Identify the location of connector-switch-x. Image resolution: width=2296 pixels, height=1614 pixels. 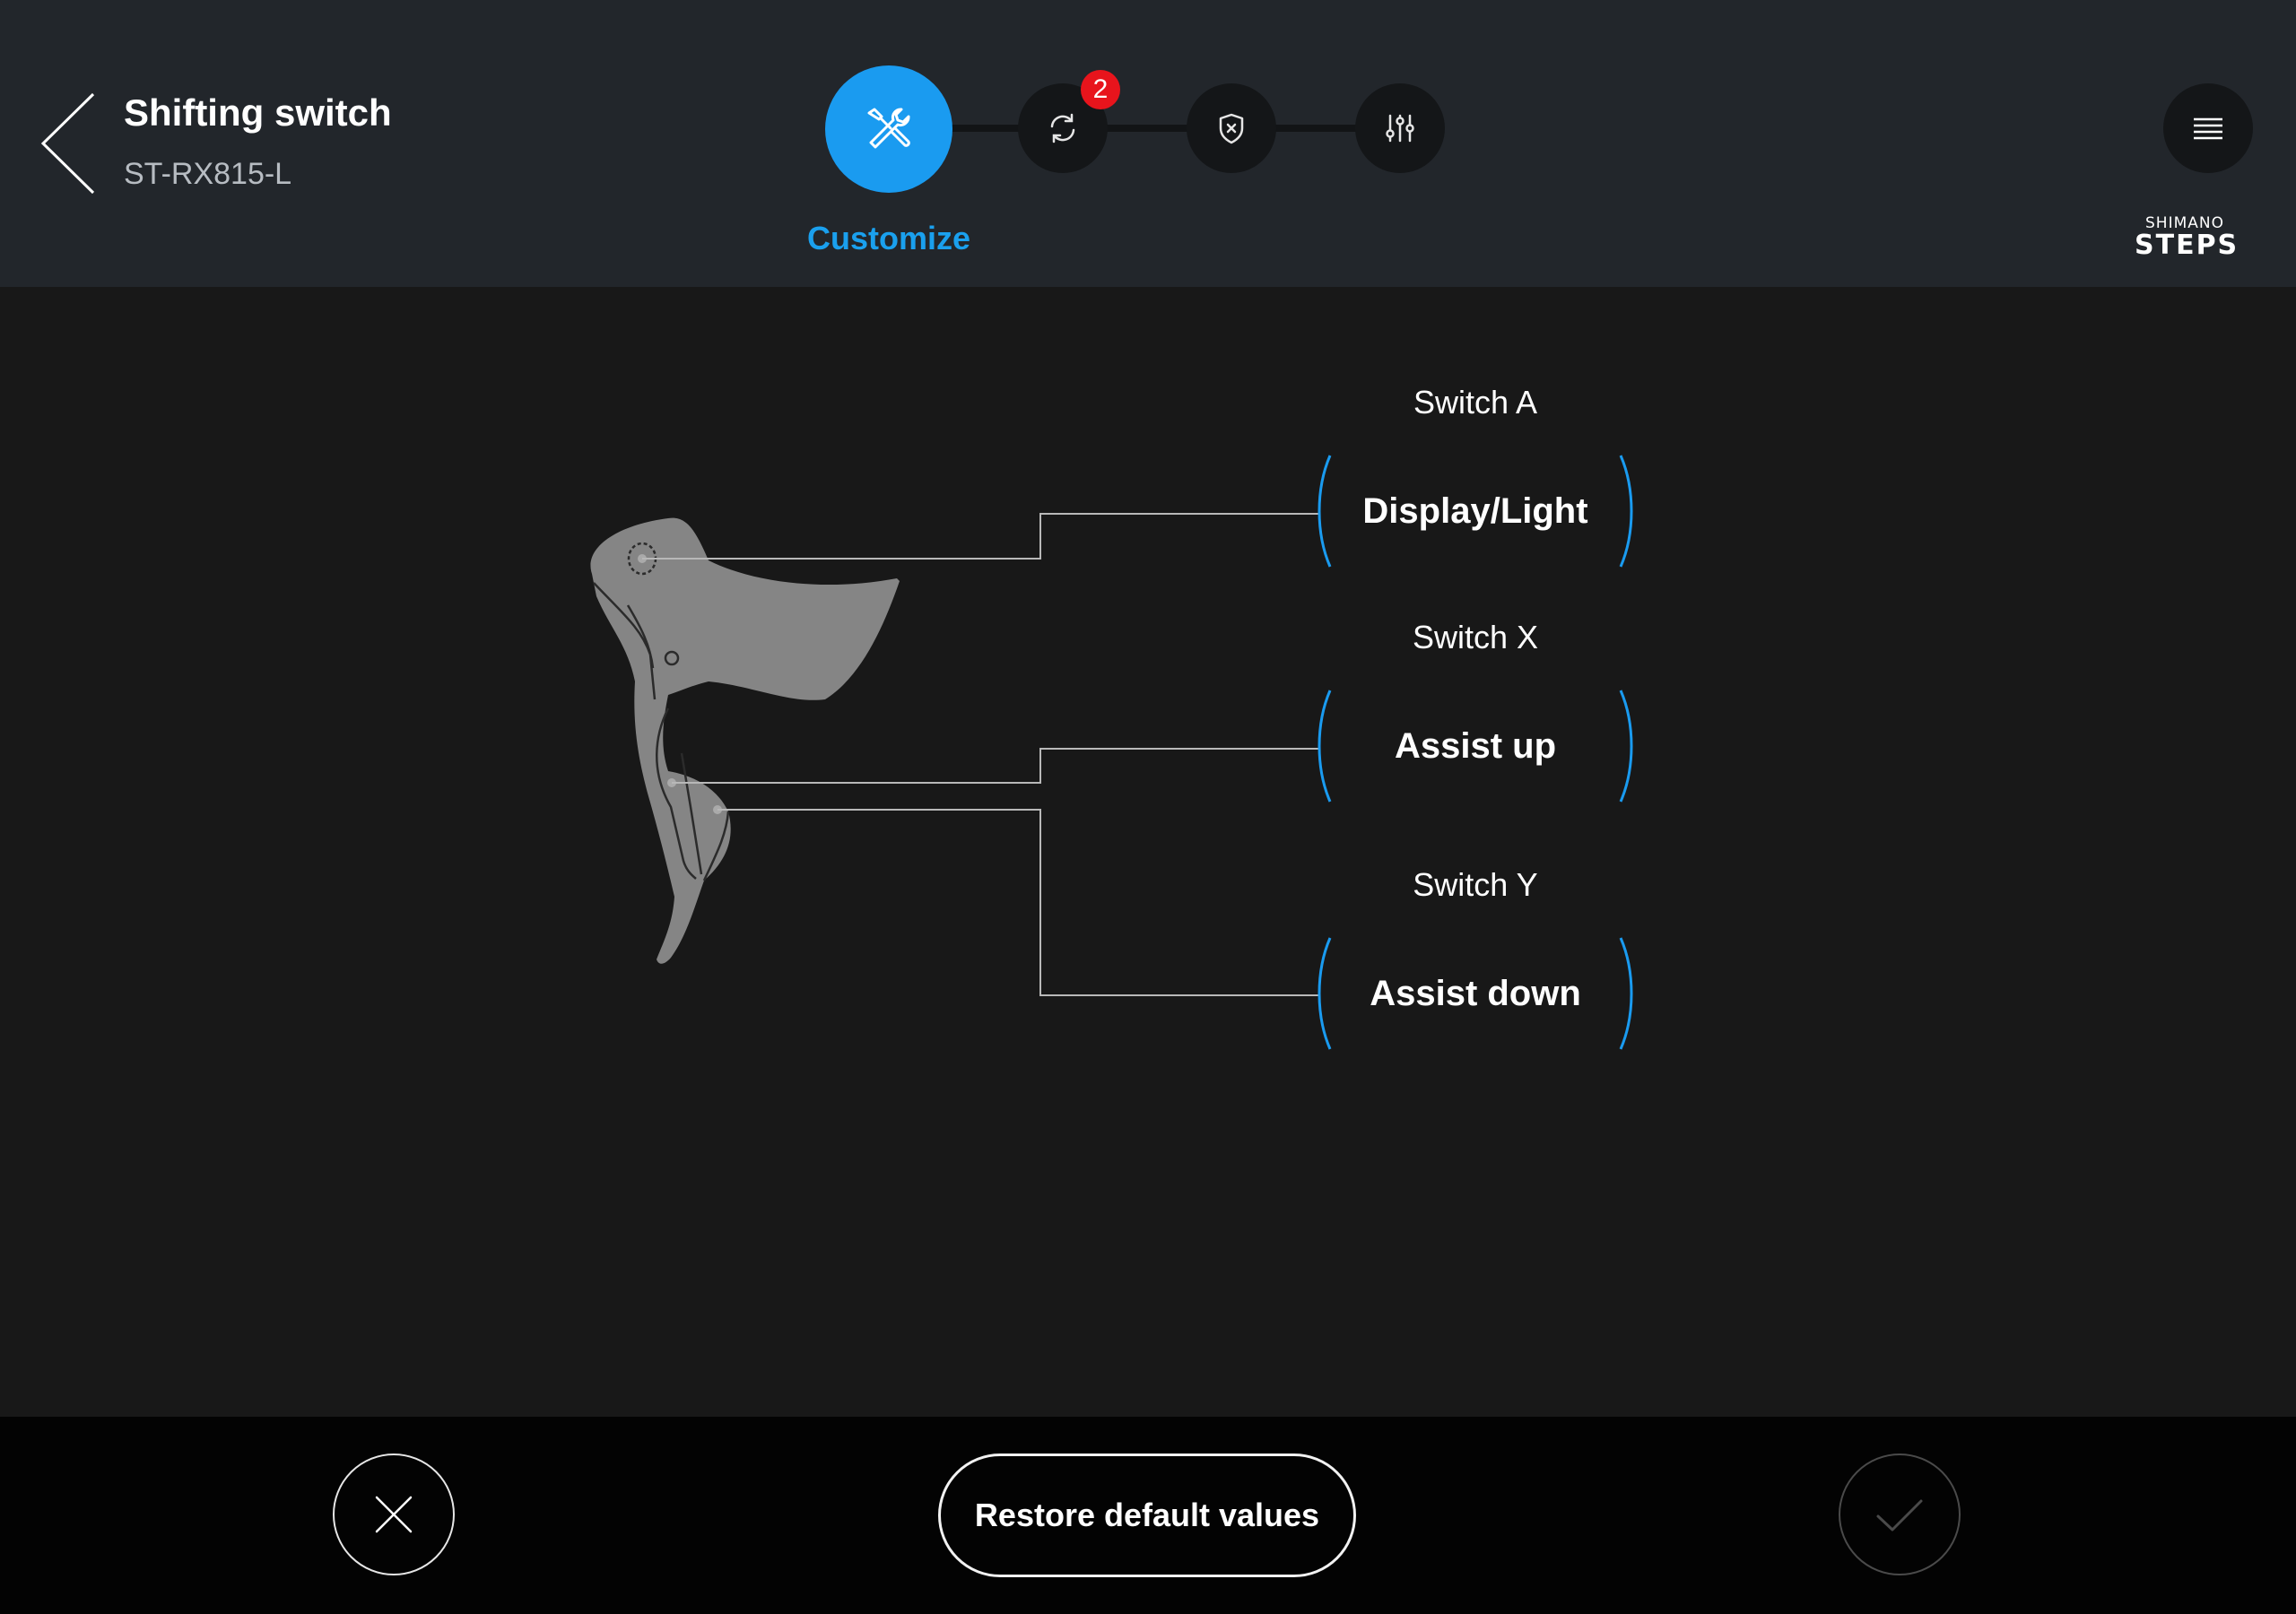
(995, 766).